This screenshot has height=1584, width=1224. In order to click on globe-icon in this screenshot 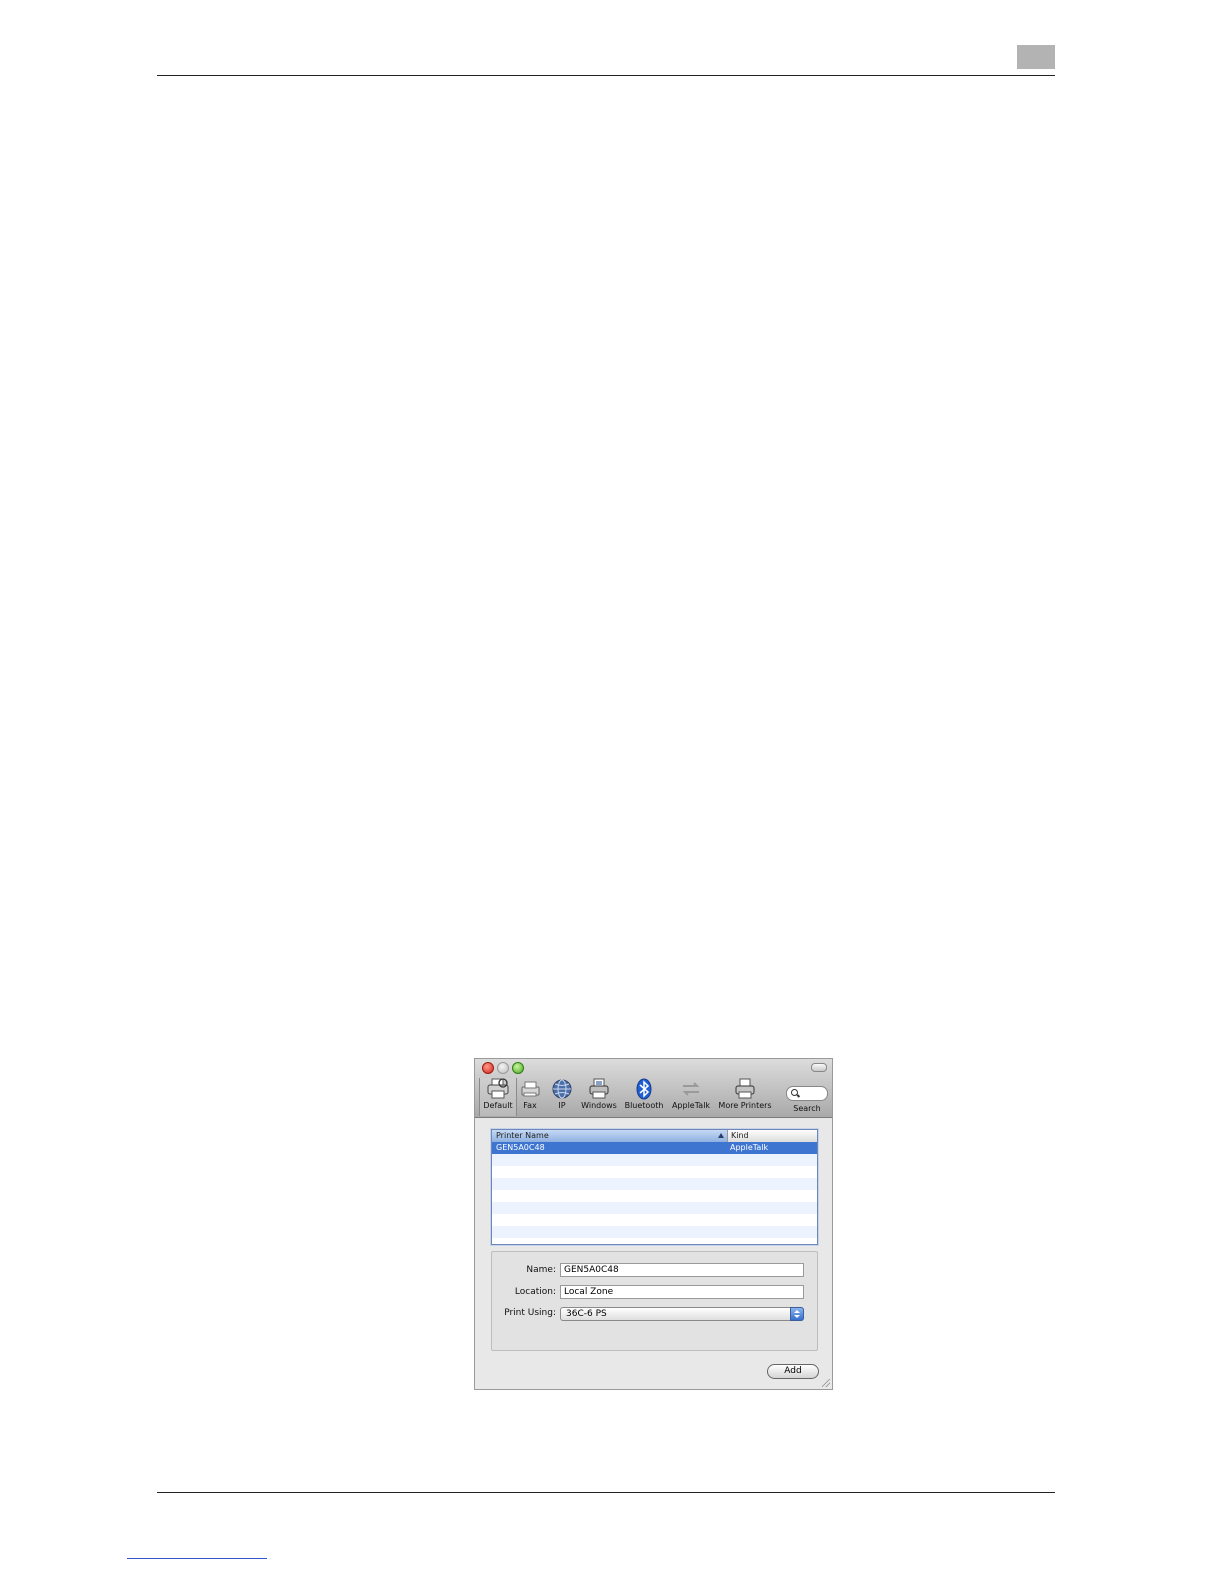, I will do `click(562, 1089)`.